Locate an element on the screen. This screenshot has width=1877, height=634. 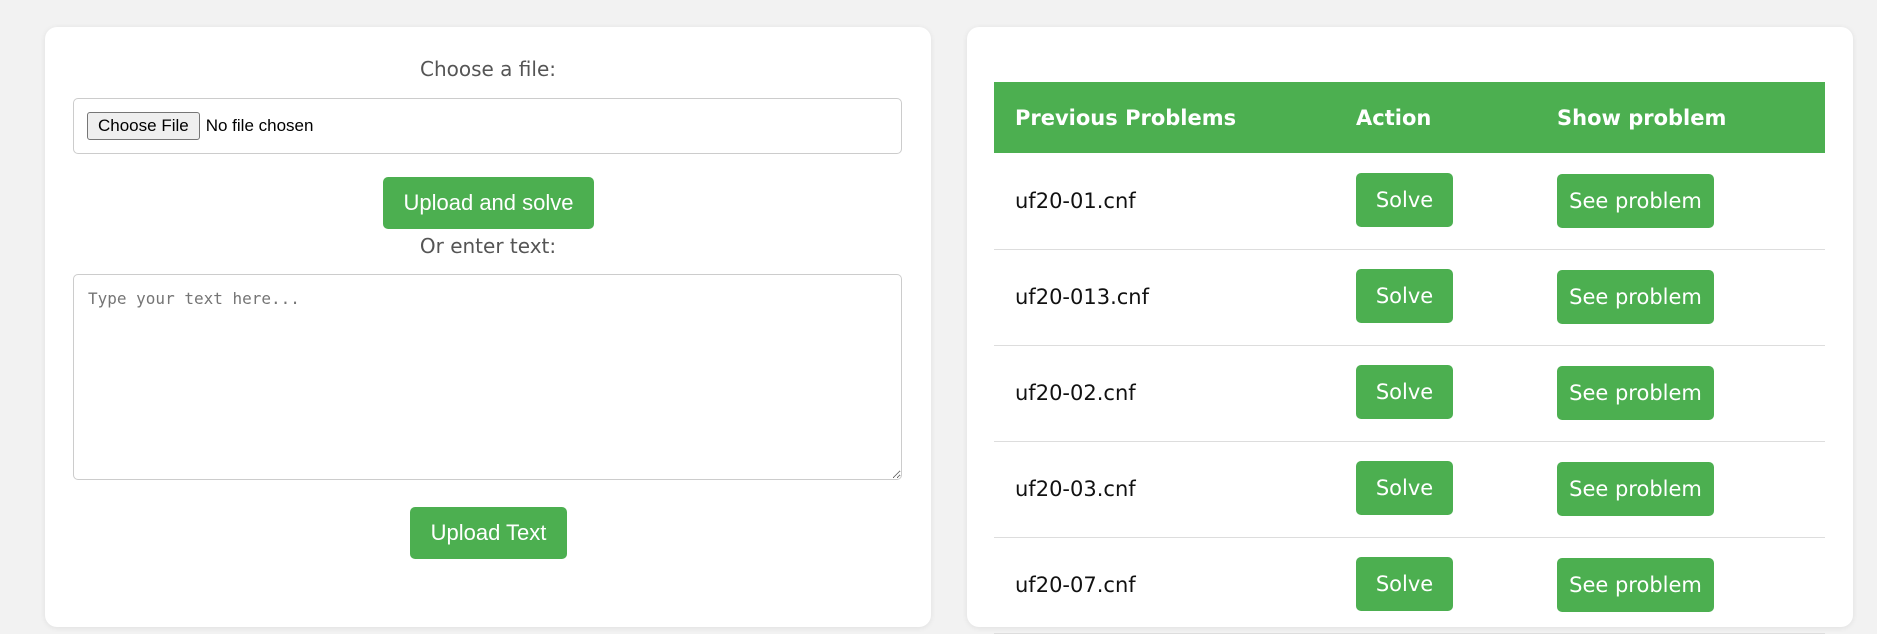
table-row: uf20-03.cnf Solve See problem is located at coordinates (1409, 489).